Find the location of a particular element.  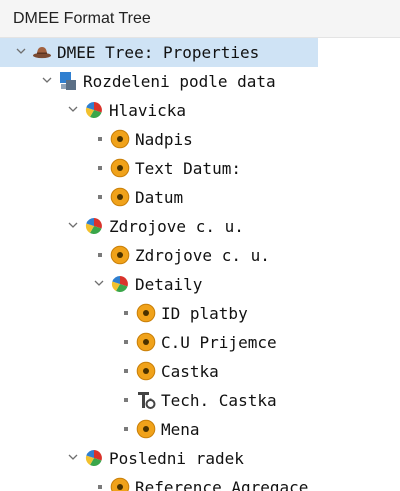

tree-node: Reference Agregace is located at coordinates (200, 482).